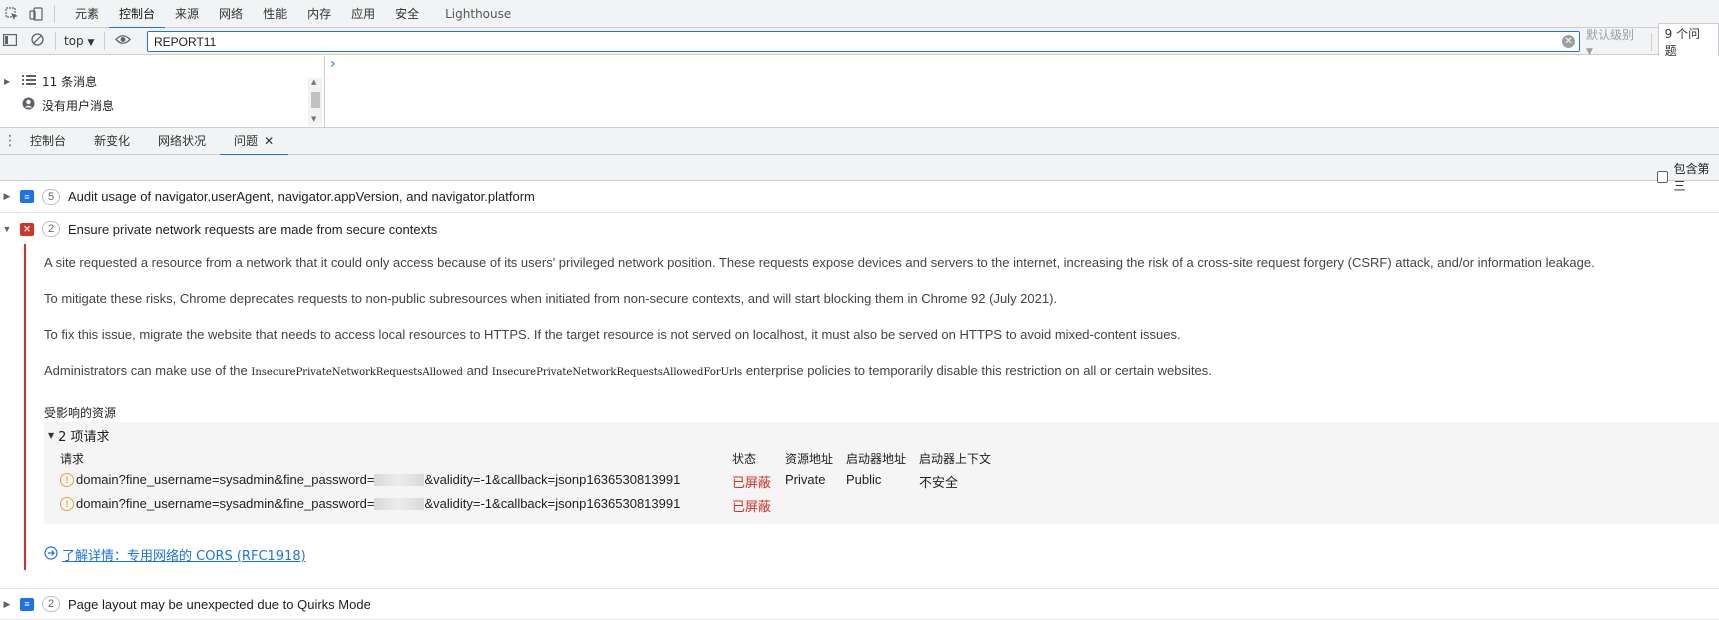  What do you see at coordinates (407, 14) in the screenshot?
I see `tab-security: 安全` at bounding box center [407, 14].